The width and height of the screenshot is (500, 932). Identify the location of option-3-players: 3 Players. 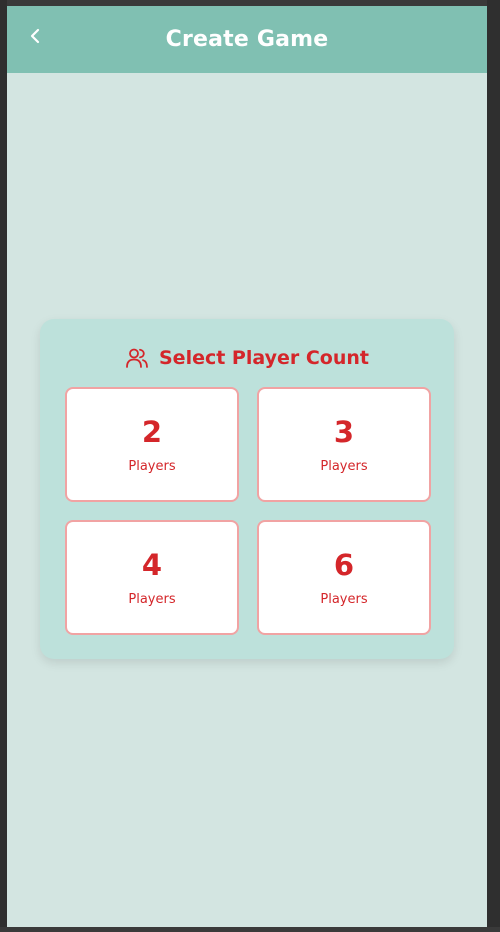
(344, 444).